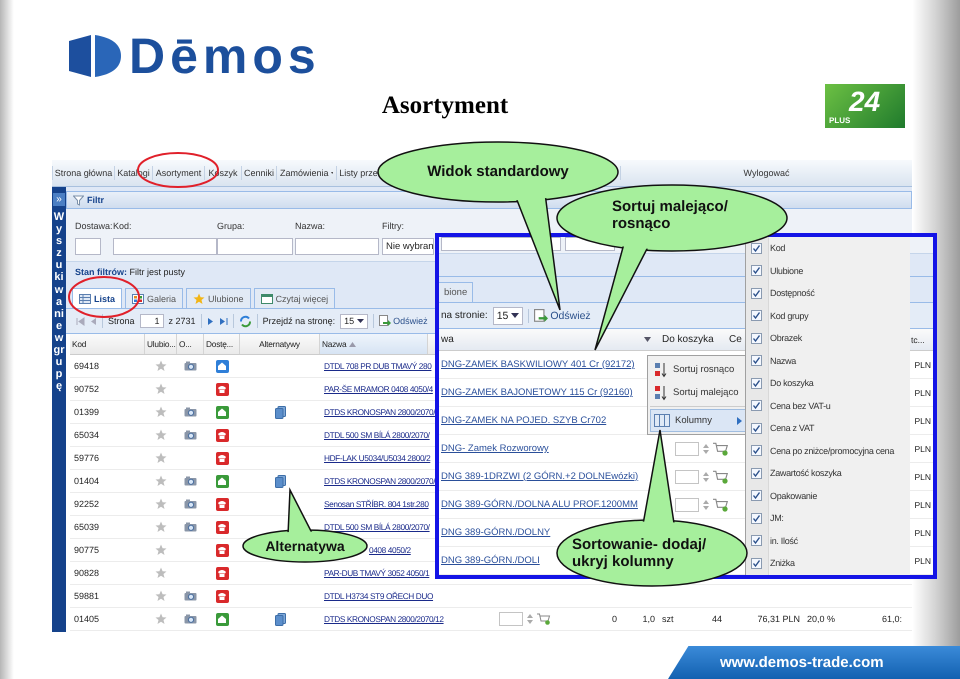  I want to click on nav-item: Strona główna, so click(83, 173).